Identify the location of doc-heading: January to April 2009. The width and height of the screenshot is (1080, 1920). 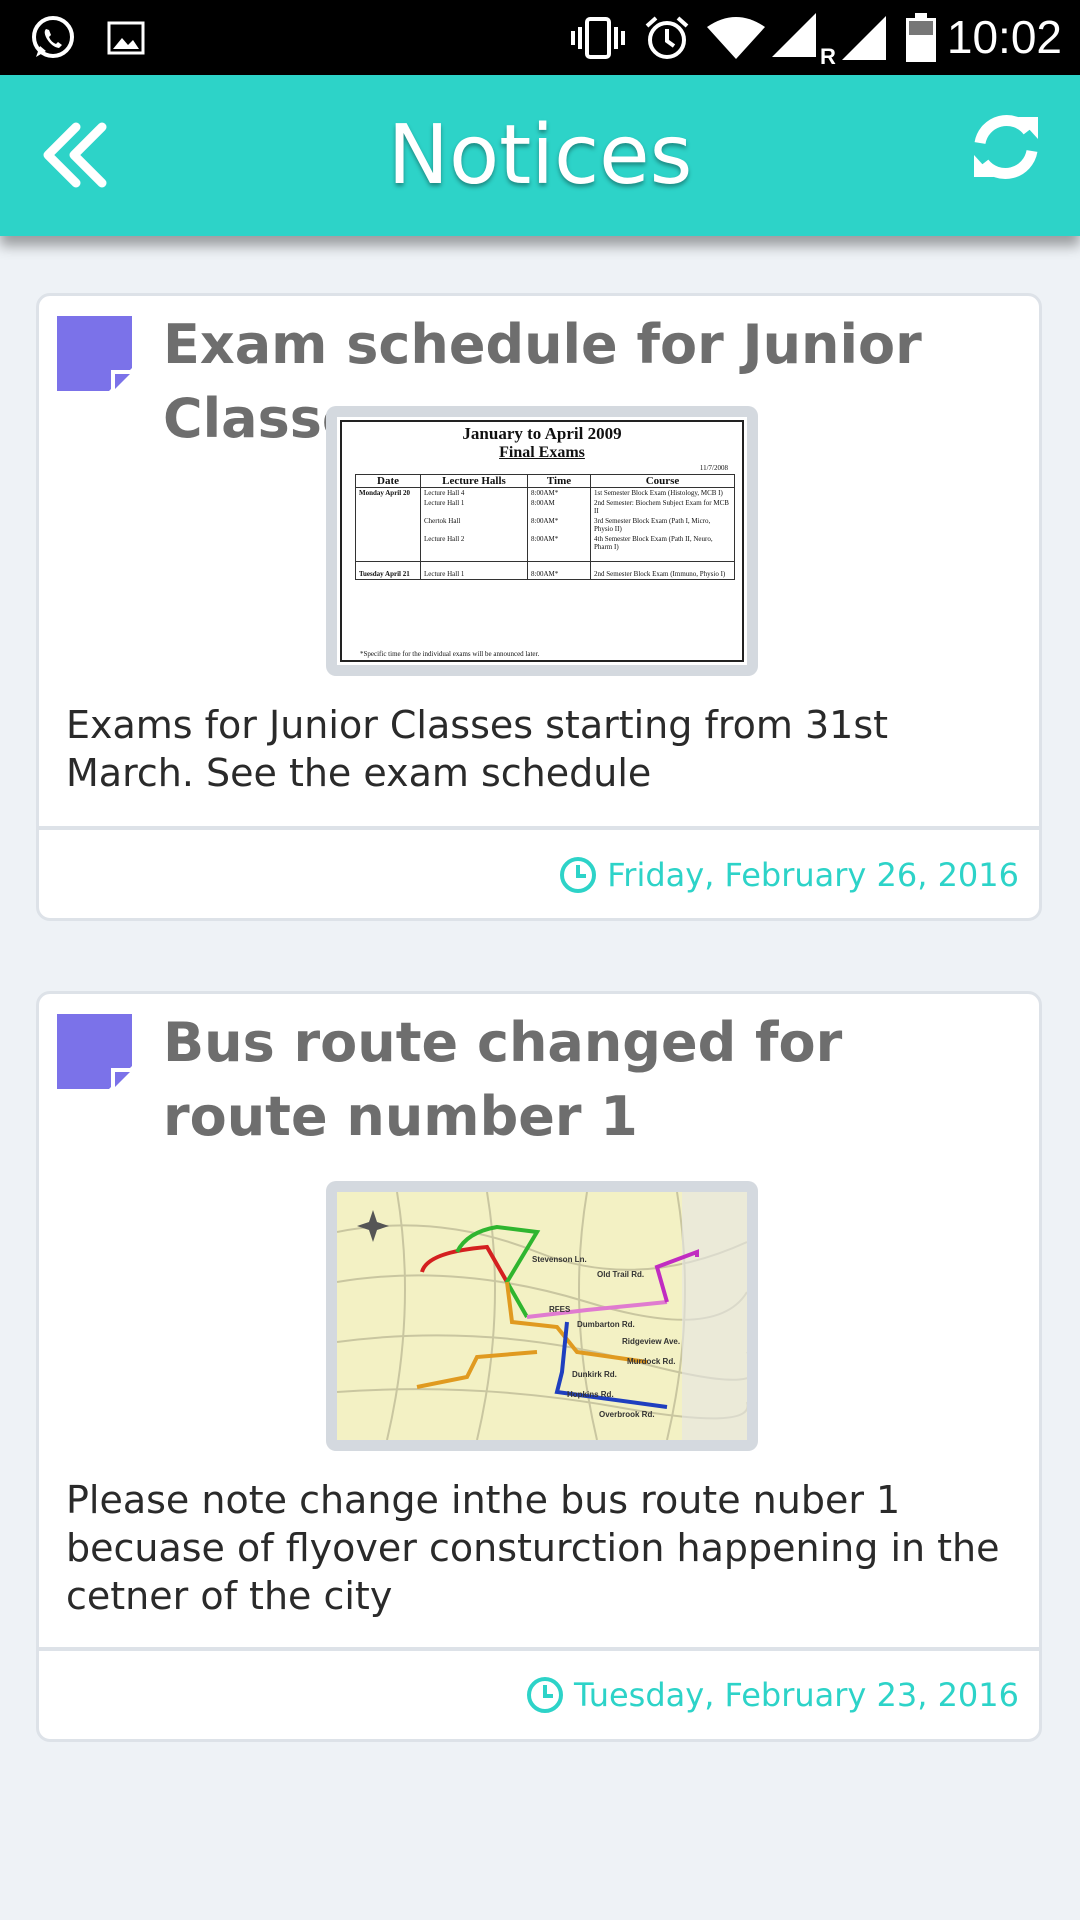
(542, 433).